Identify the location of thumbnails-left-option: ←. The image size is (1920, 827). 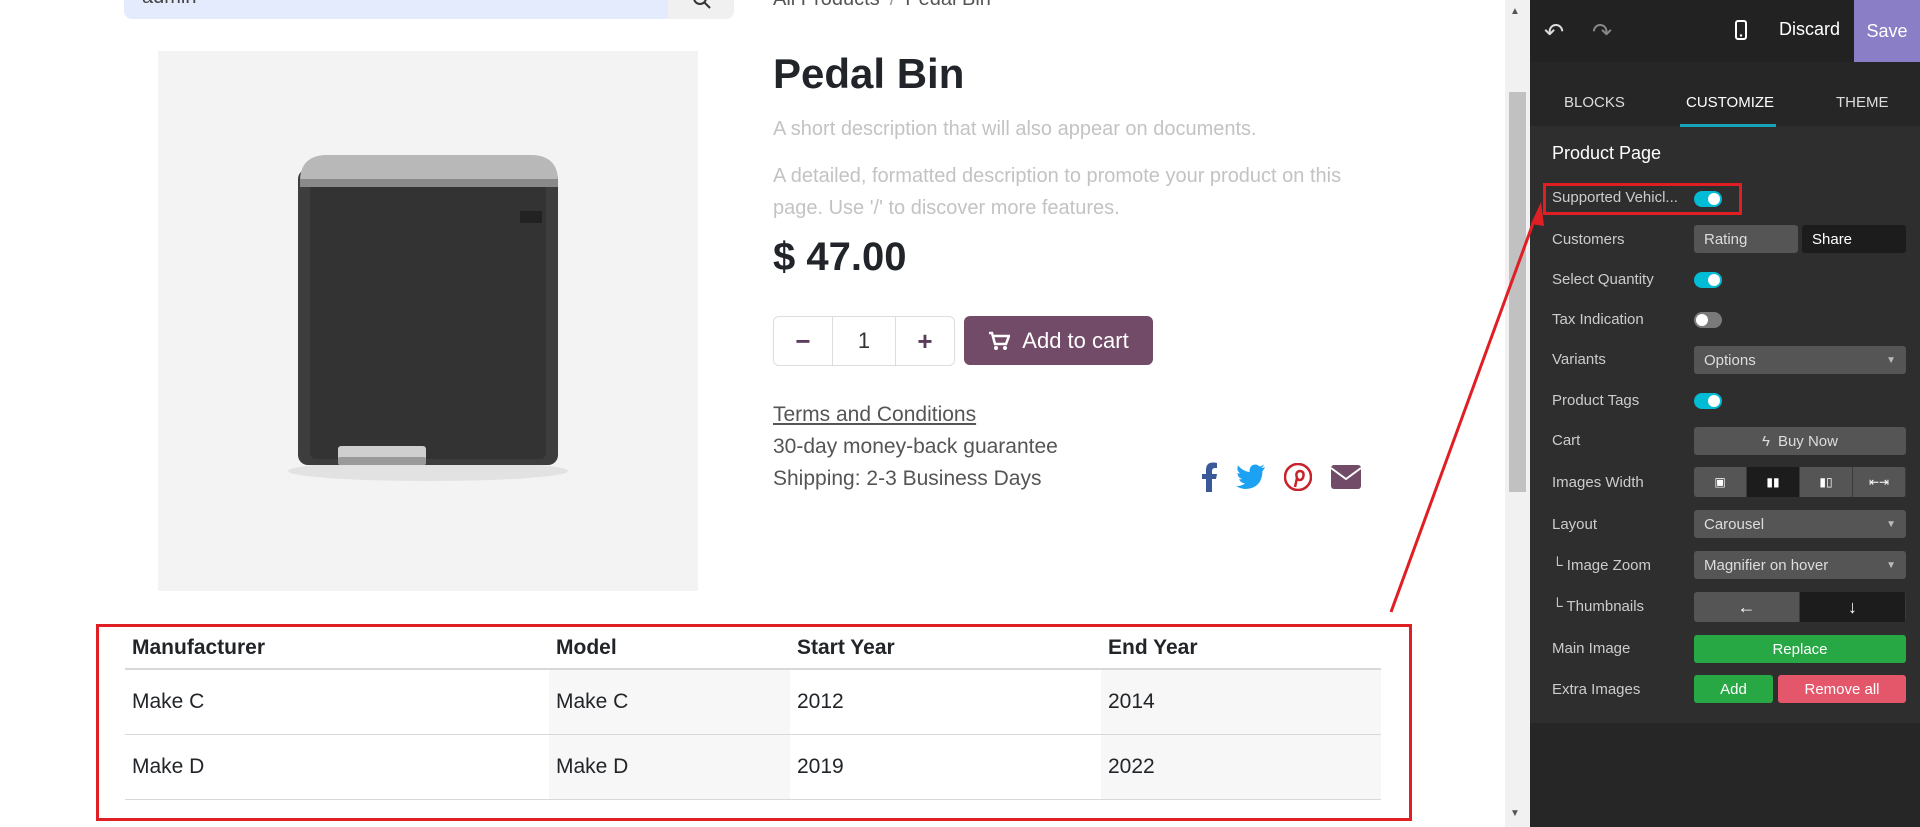
(1747, 607).